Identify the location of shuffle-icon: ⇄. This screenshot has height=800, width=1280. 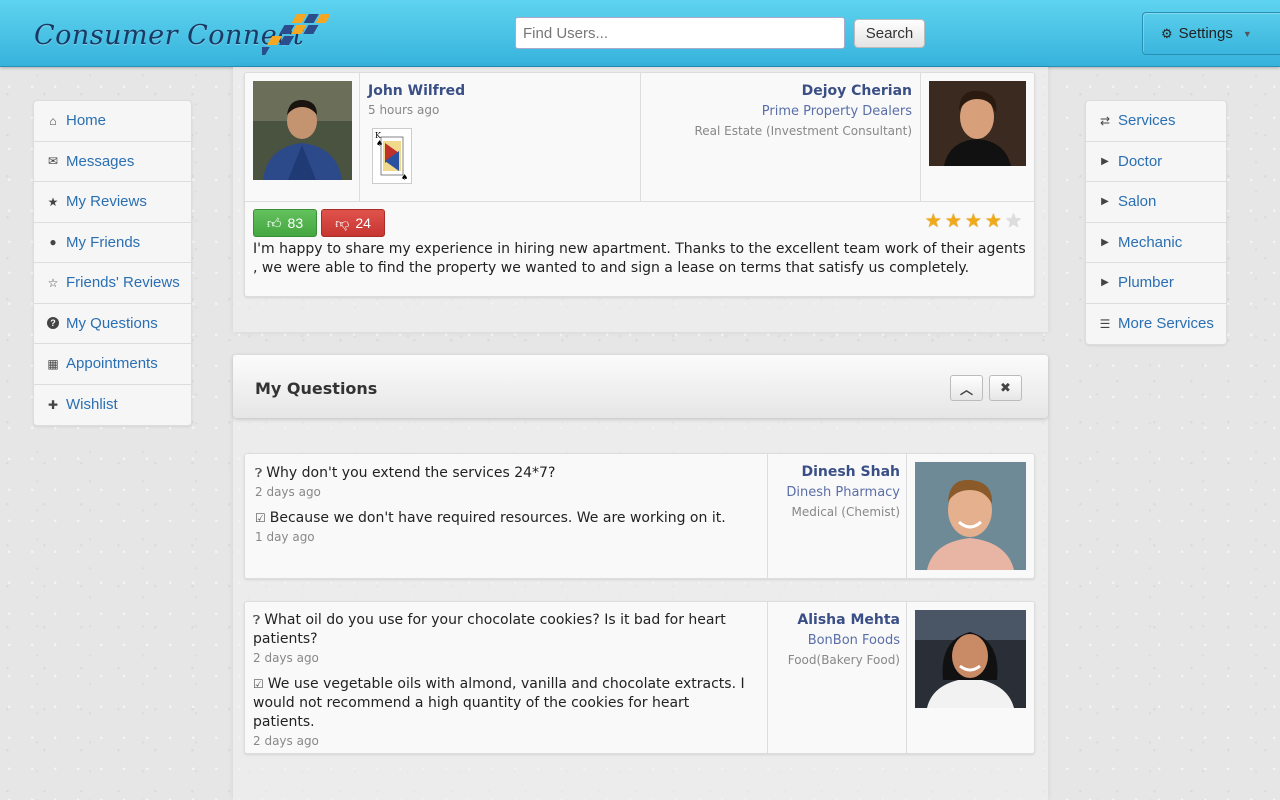
(1105, 120).